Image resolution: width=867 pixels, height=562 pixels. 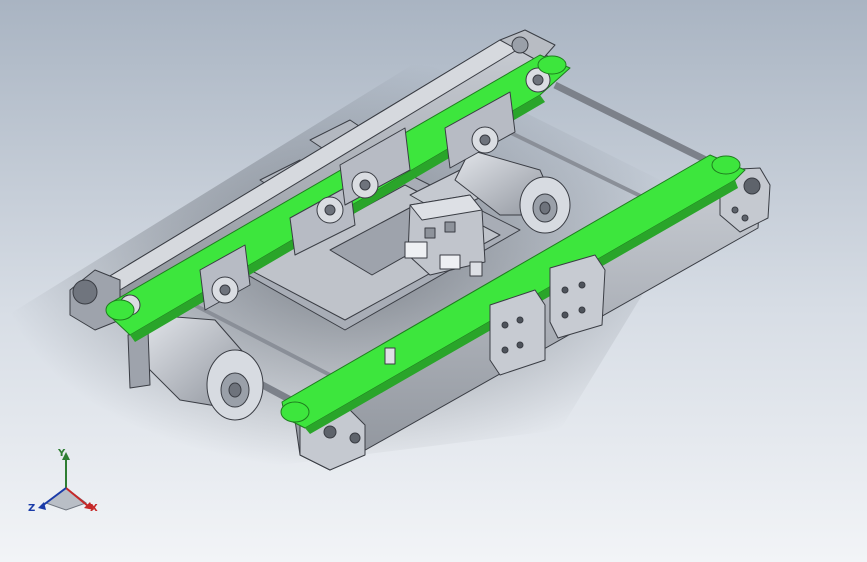 I want to click on triad-x-label: X, so click(x=94, y=508).